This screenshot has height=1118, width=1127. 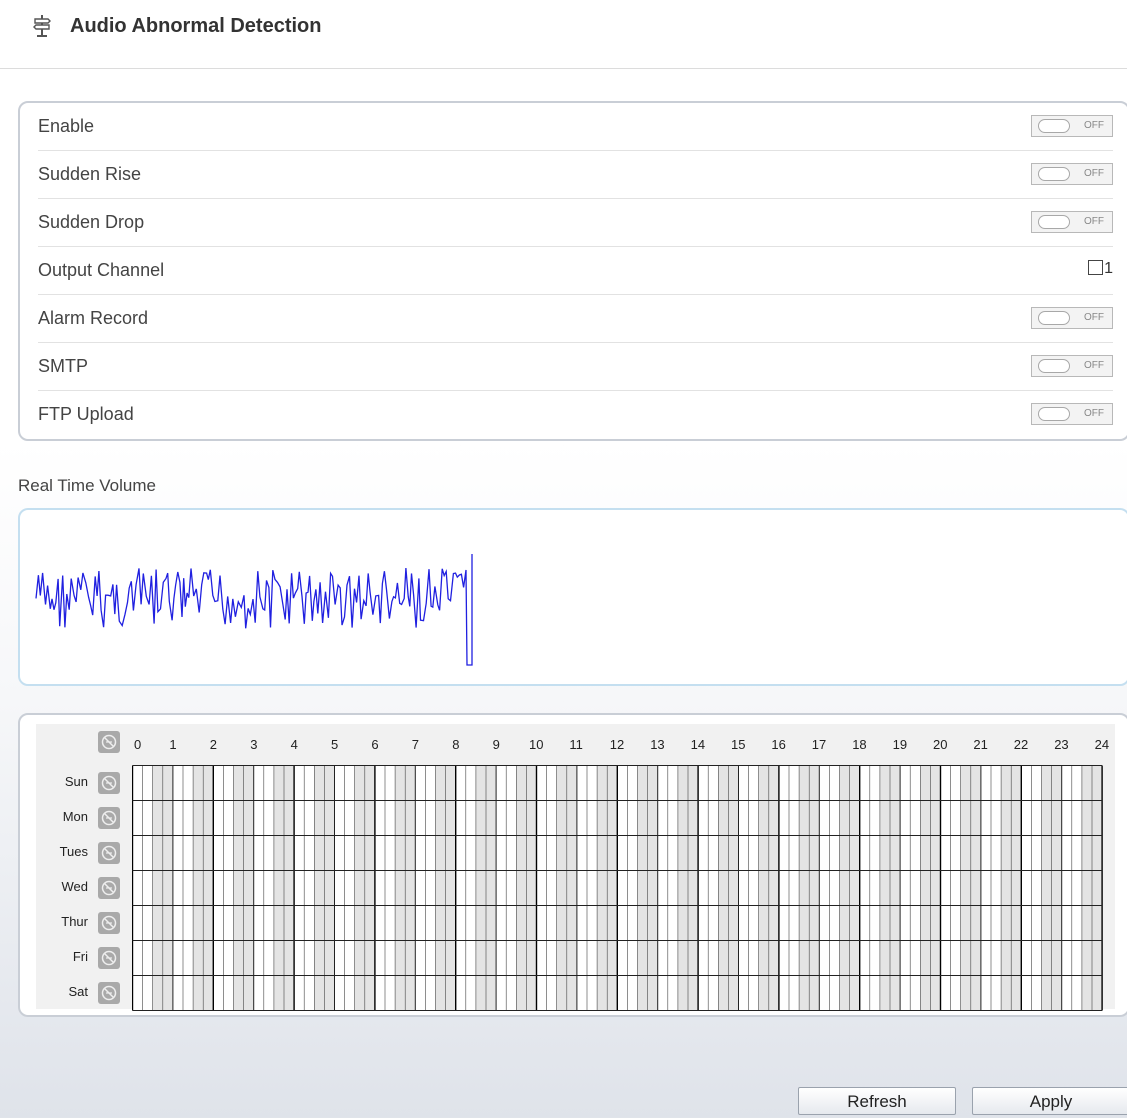 I want to click on clear-day-thur-button, so click(x=109, y=923).